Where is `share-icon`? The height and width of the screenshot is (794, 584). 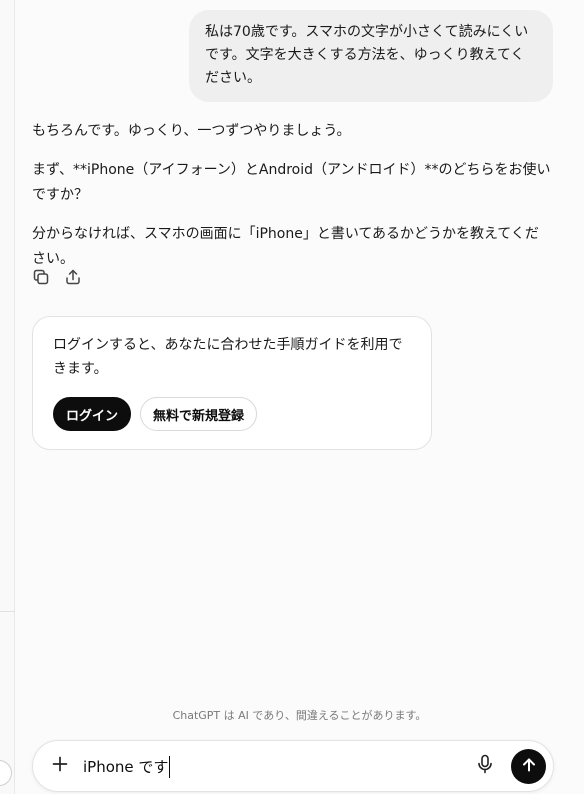
share-icon is located at coordinates (73, 279).